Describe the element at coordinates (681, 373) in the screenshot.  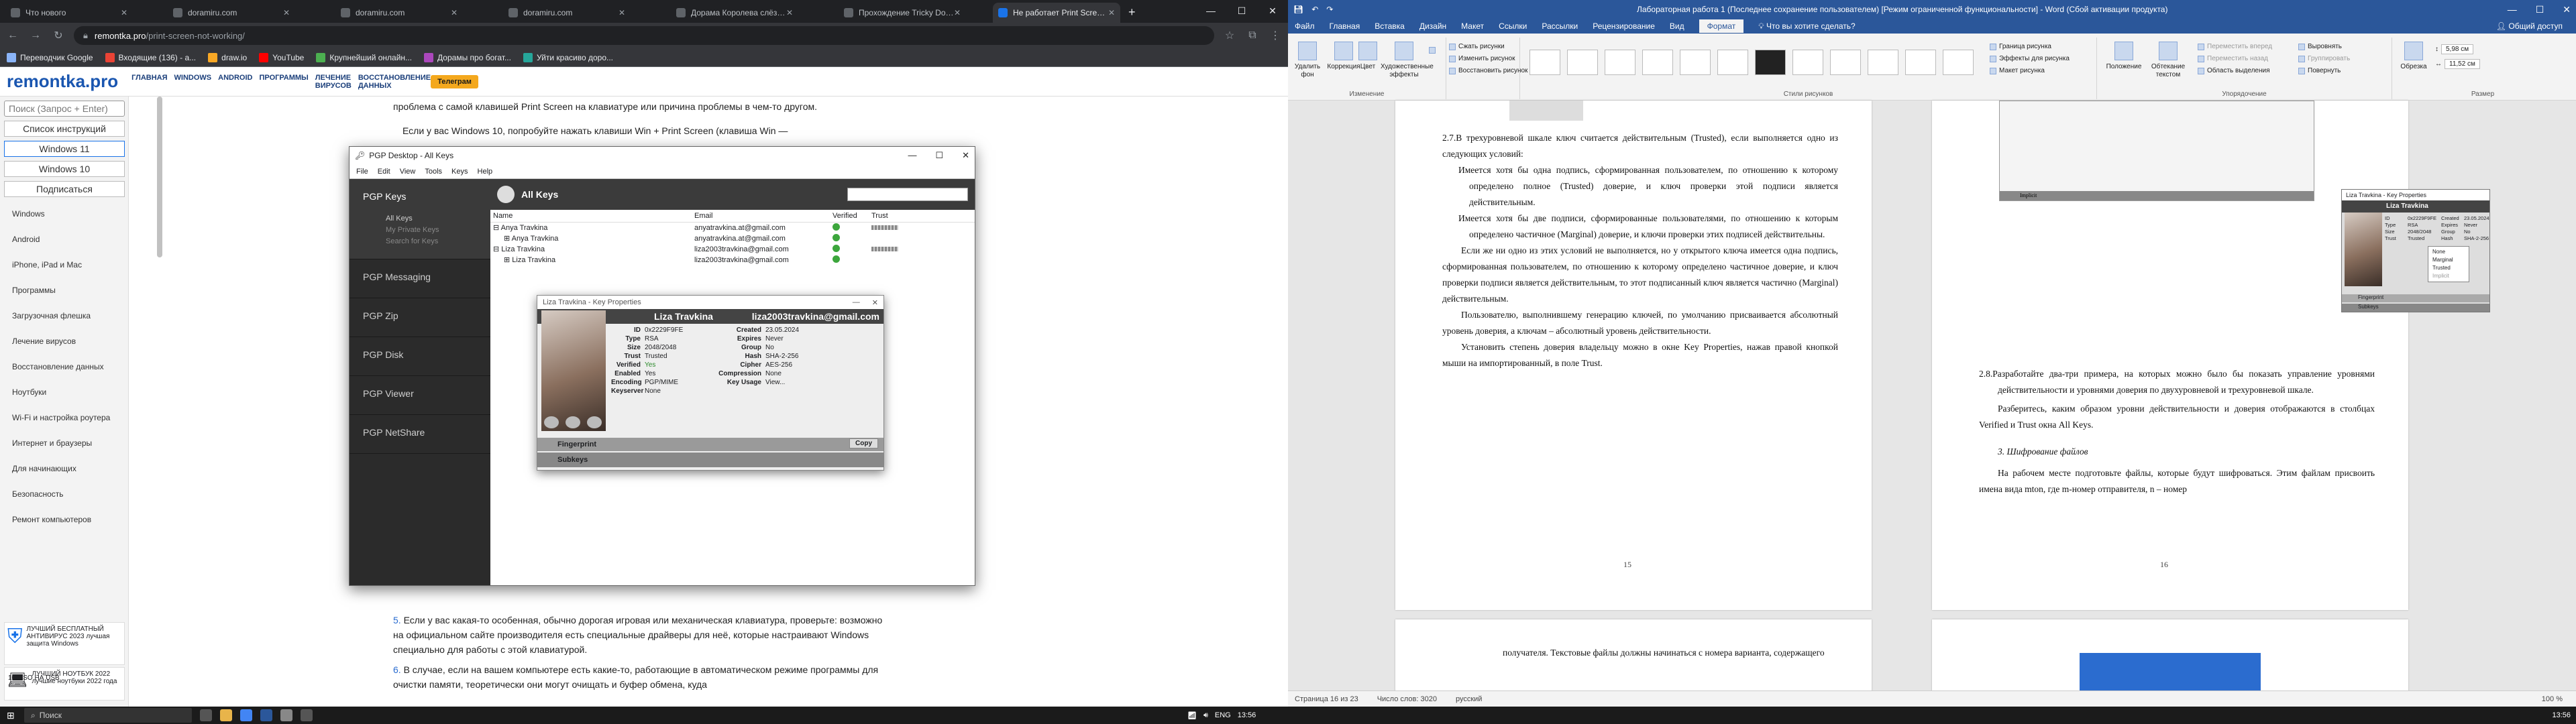
I see `enabled-select: Yes` at that location.